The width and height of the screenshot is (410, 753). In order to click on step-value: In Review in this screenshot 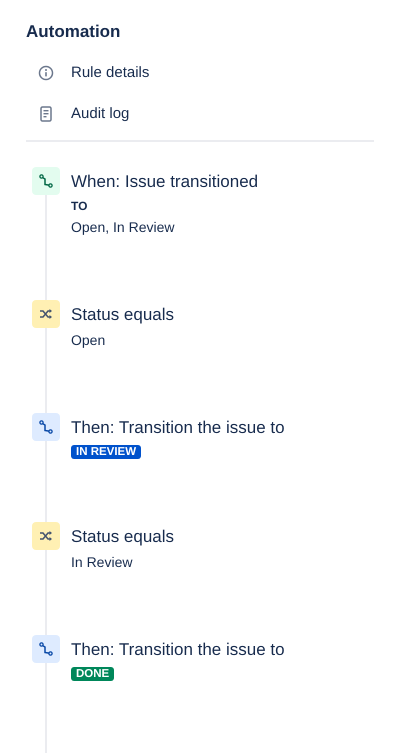, I will do `click(102, 562)`.